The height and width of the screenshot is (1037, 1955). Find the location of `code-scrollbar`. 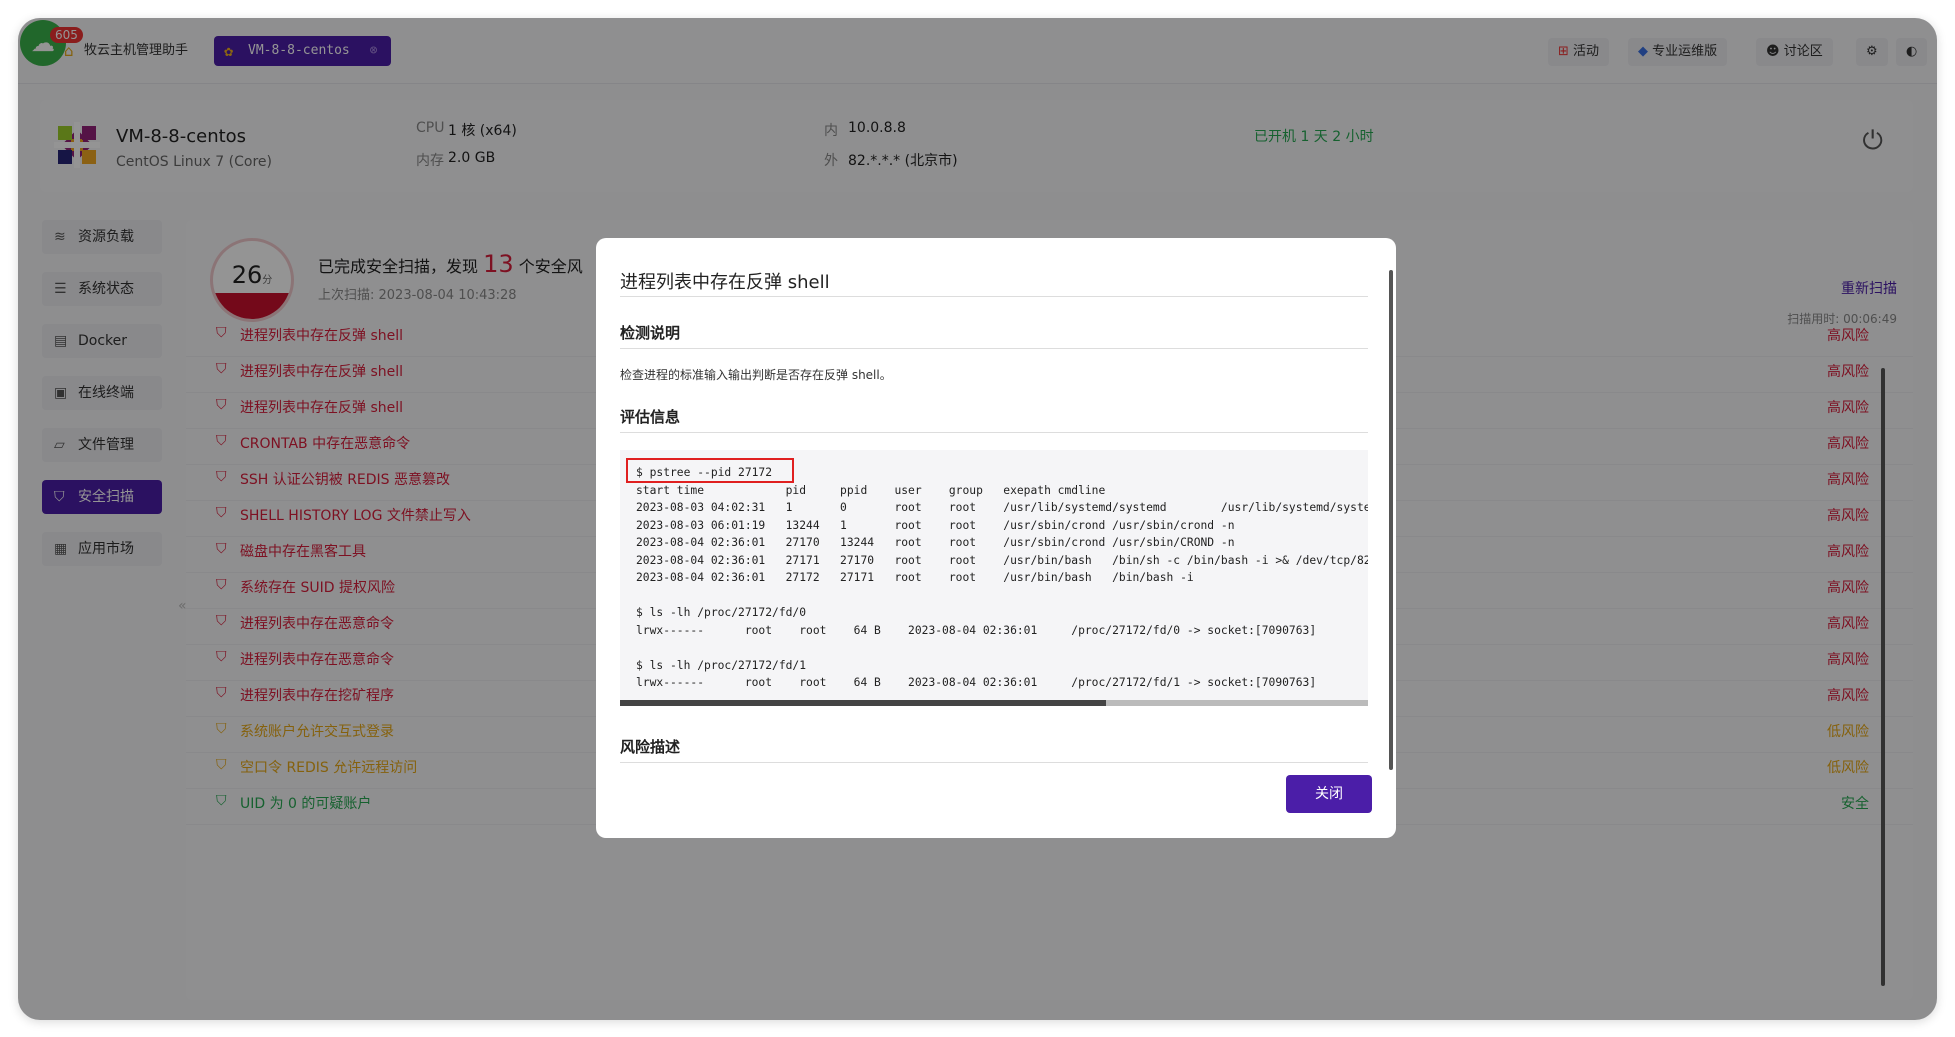

code-scrollbar is located at coordinates (863, 703).